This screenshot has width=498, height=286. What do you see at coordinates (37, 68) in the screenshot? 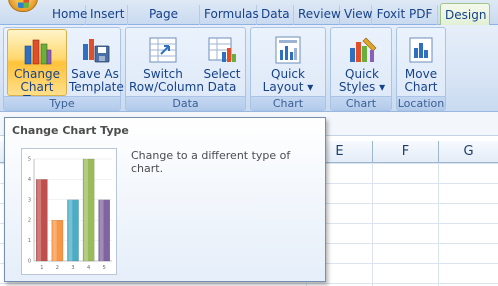
I see `change-chart-type-button: Change Chart Type` at bounding box center [37, 68].